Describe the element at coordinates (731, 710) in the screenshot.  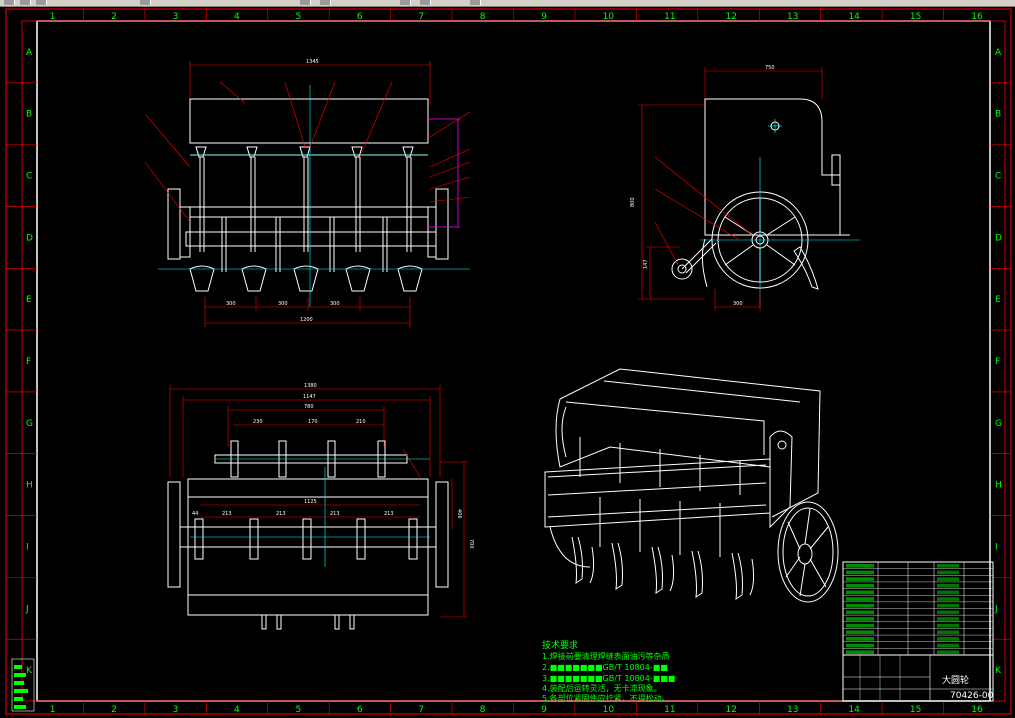
I see `column-label-bottom: 12` at that location.